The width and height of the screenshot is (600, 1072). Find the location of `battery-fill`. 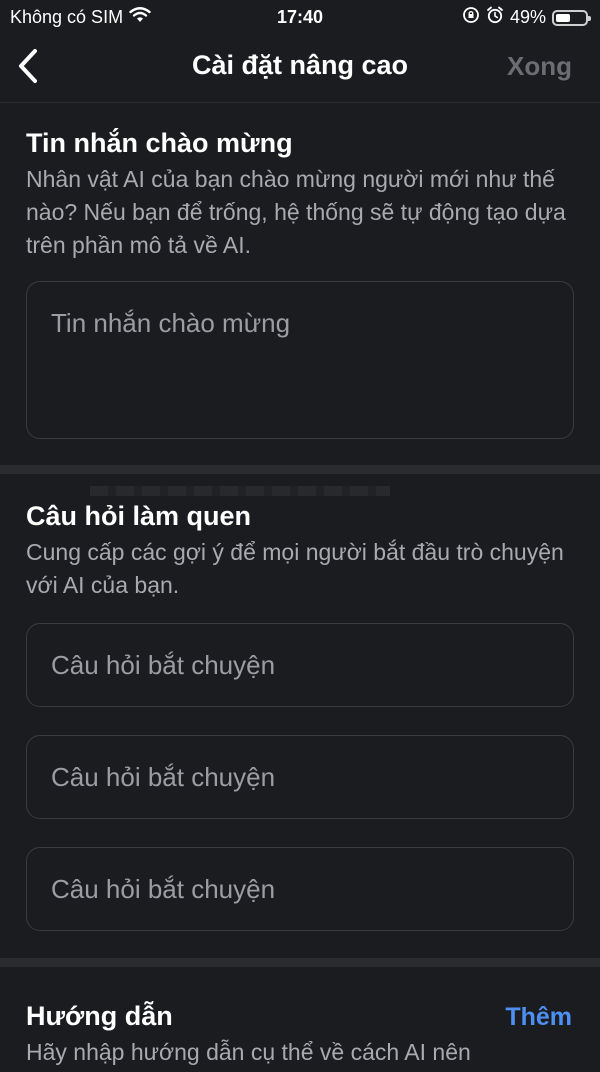

battery-fill is located at coordinates (563, 17).